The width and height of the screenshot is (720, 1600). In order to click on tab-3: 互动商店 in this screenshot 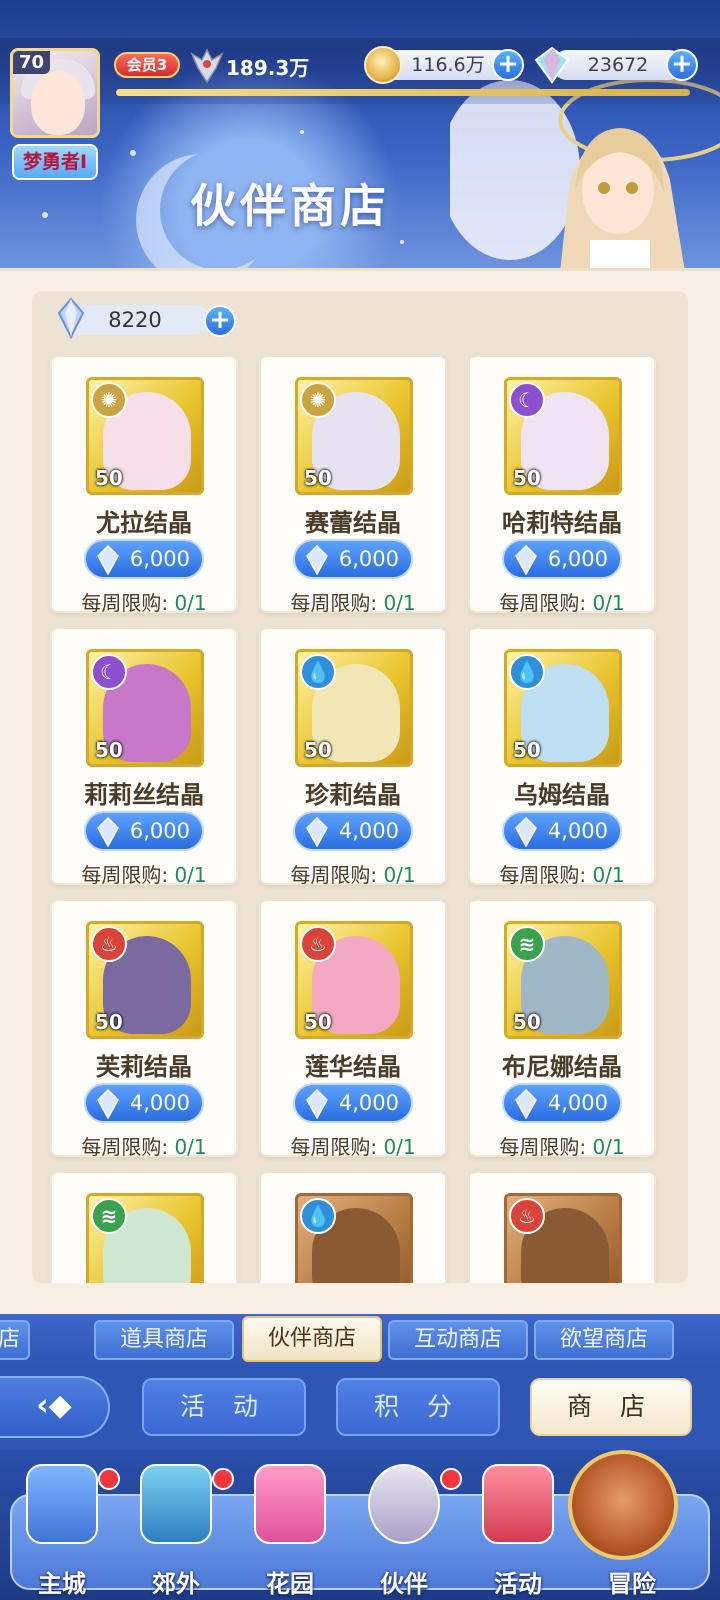, I will do `click(458, 1340)`.